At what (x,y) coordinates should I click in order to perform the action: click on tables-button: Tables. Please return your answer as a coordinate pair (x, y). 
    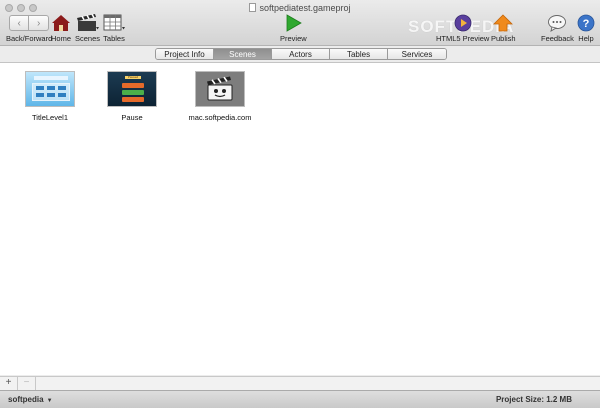
    Looking at the image, I should click on (114, 28).